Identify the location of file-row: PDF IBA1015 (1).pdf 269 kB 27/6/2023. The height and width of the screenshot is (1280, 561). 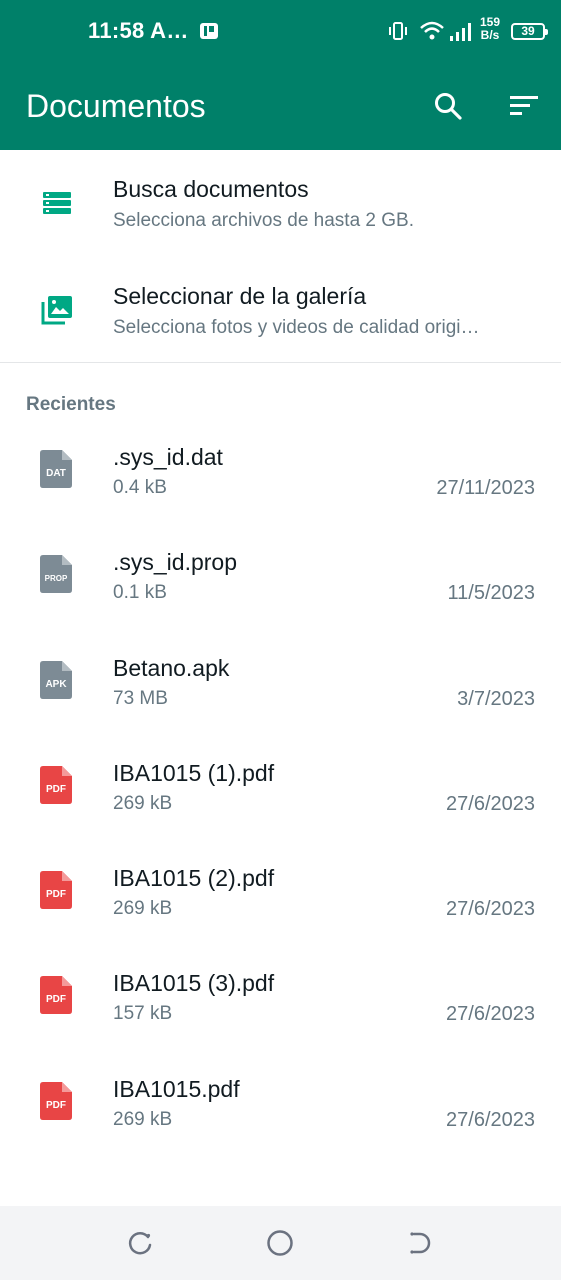
(280, 800).